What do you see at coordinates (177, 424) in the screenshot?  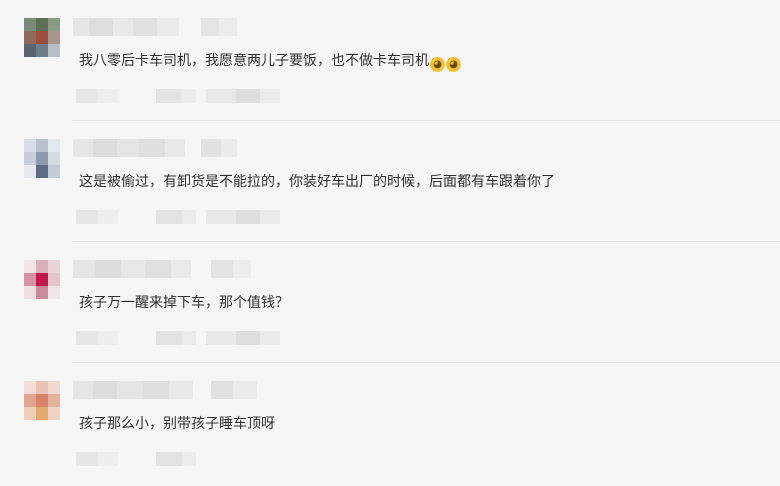 I see `comment-text: 孩子那么小，别带孩子睡车顶呀` at bounding box center [177, 424].